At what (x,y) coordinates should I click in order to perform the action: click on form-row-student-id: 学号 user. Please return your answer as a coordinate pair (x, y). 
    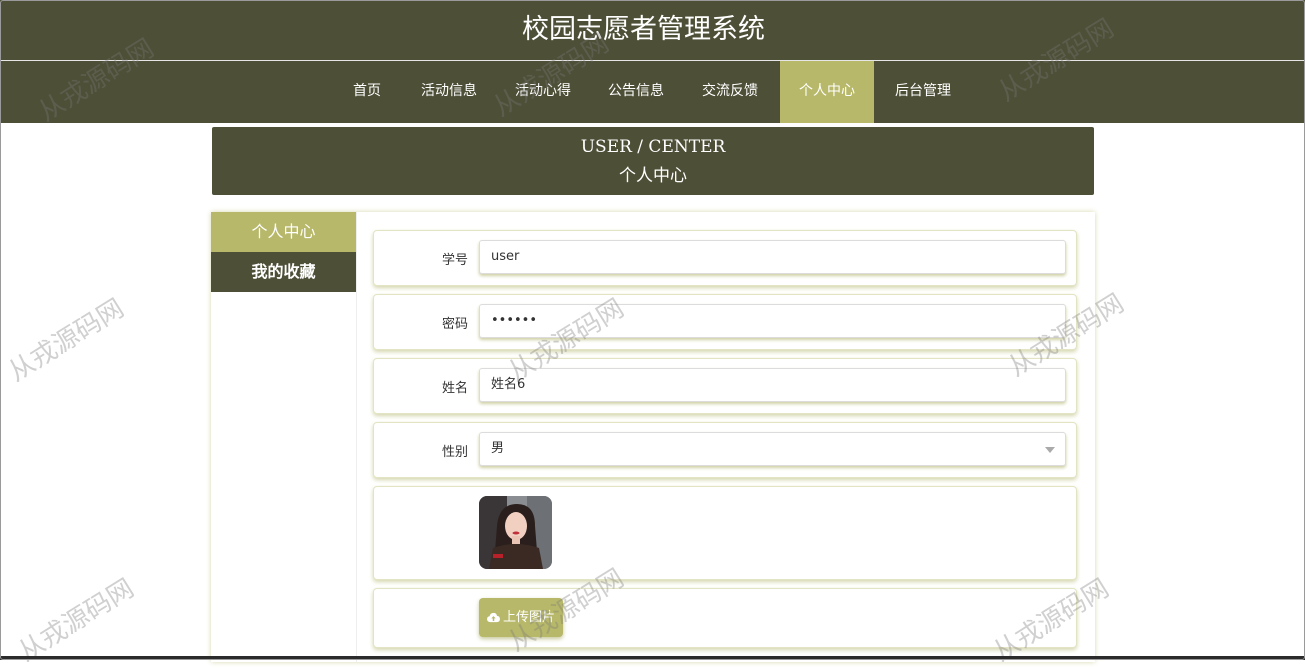
    Looking at the image, I should click on (725, 258).